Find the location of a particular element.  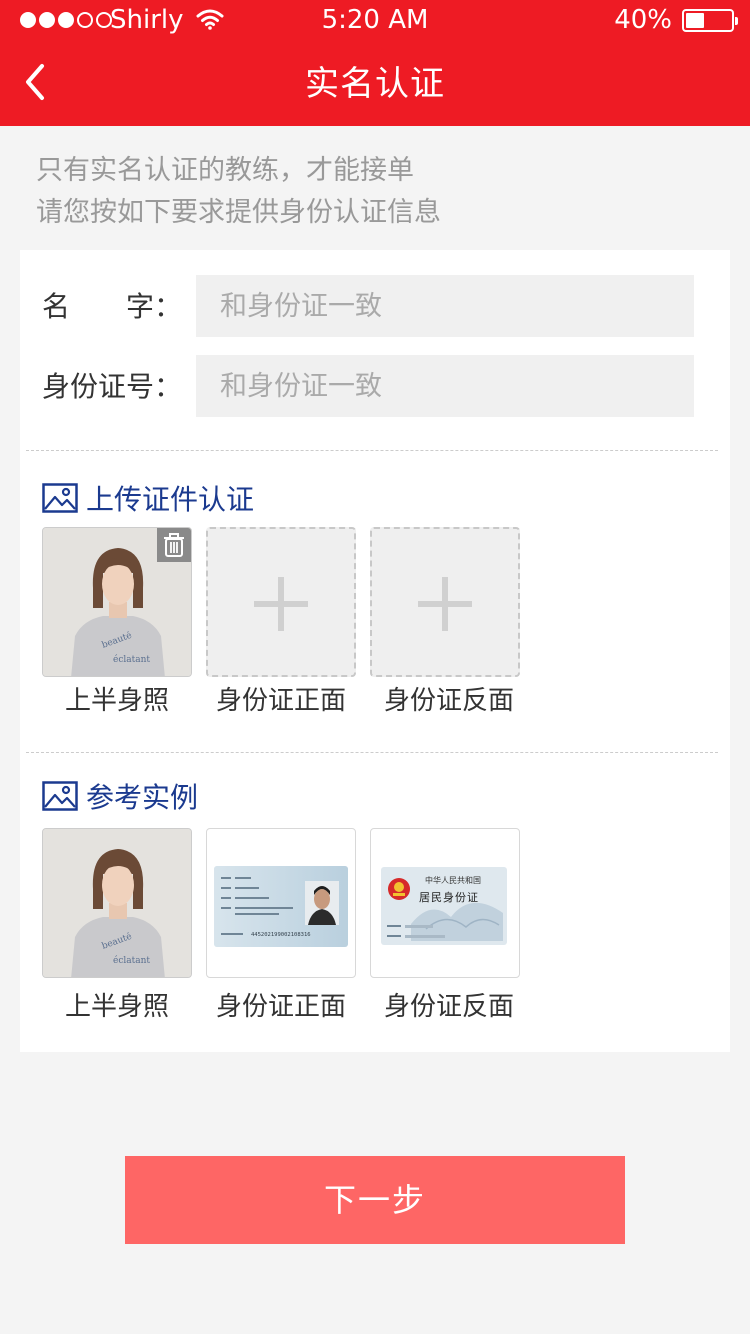

battery-percentage: 40% is located at coordinates (643, 20).